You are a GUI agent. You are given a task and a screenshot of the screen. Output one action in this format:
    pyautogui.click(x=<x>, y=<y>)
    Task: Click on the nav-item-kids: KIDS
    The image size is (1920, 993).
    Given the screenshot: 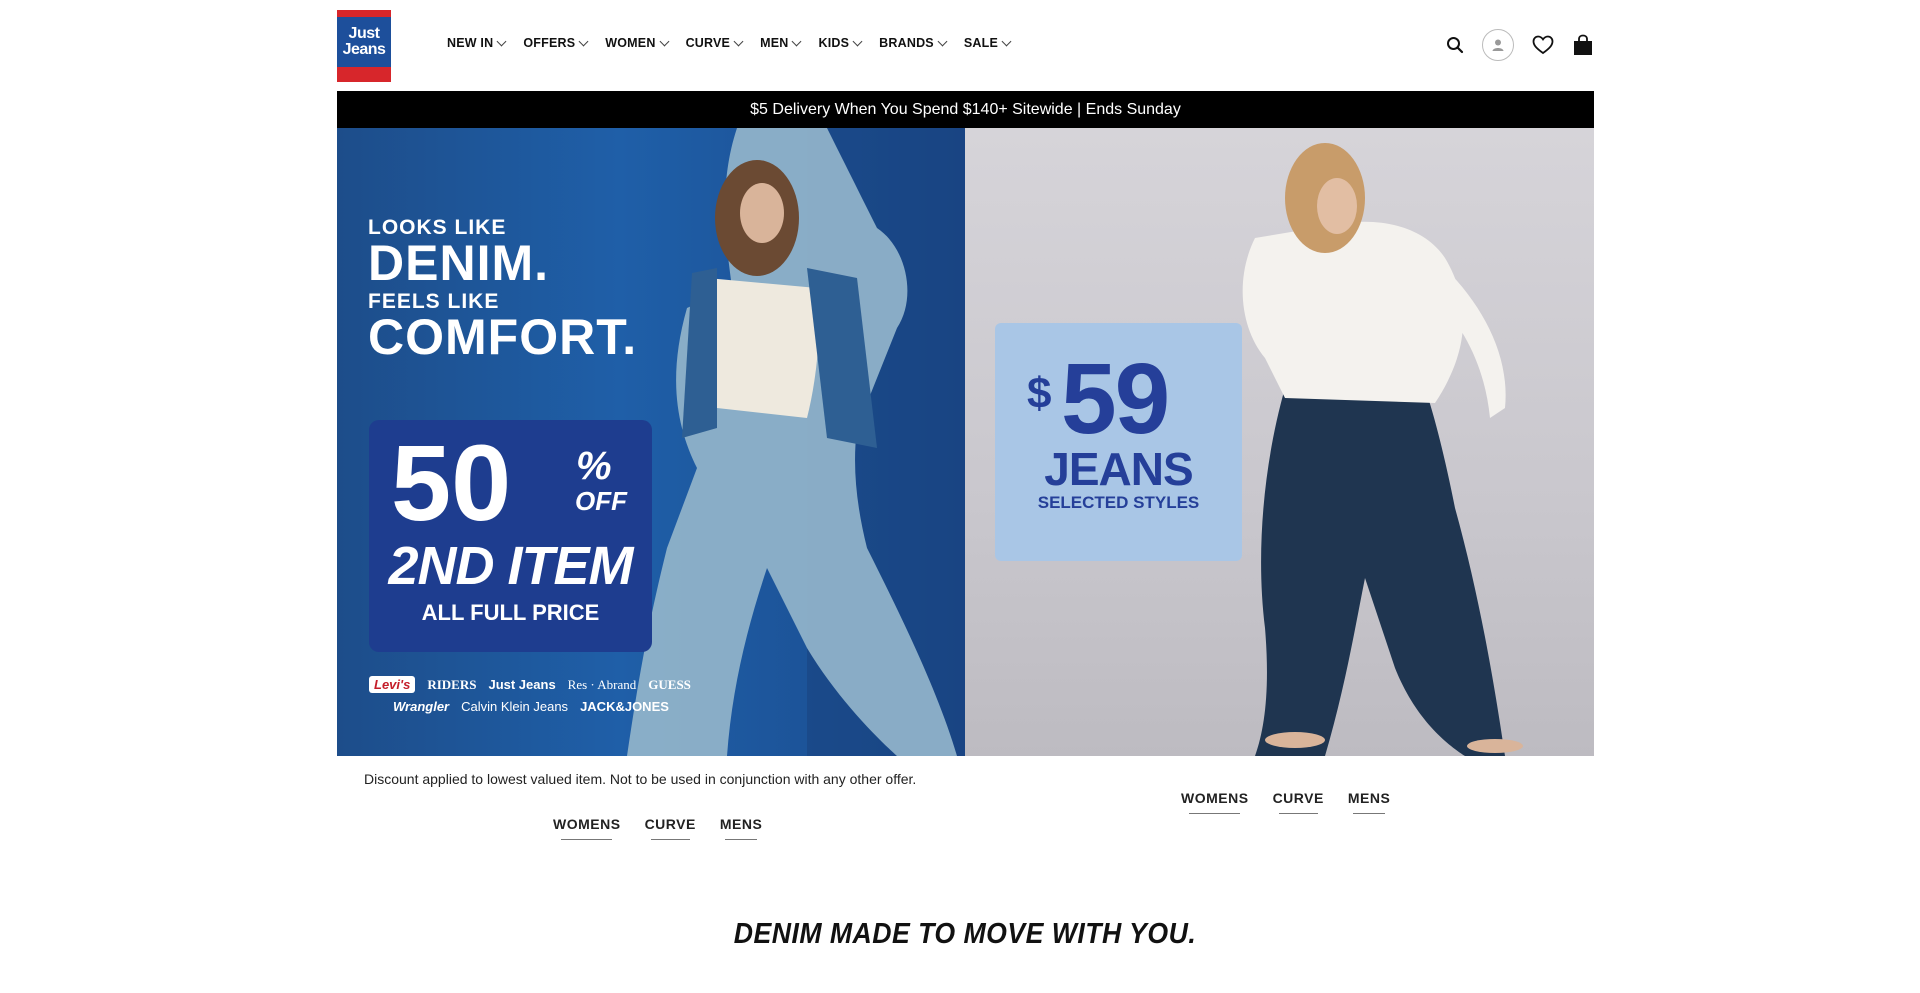 What is the action you would take?
    pyautogui.click(x=840, y=43)
    